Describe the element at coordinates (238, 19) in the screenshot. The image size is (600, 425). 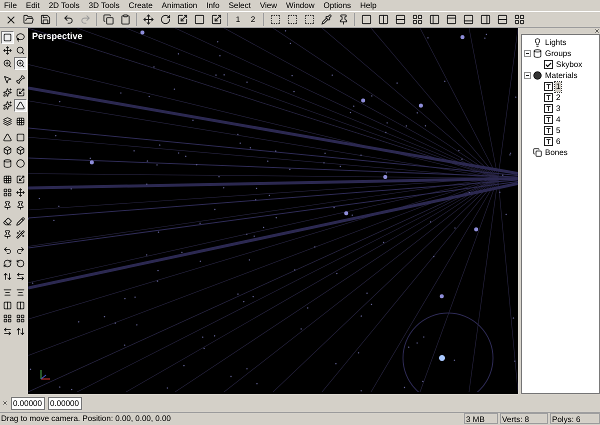
I see `view-button: 1` at that location.